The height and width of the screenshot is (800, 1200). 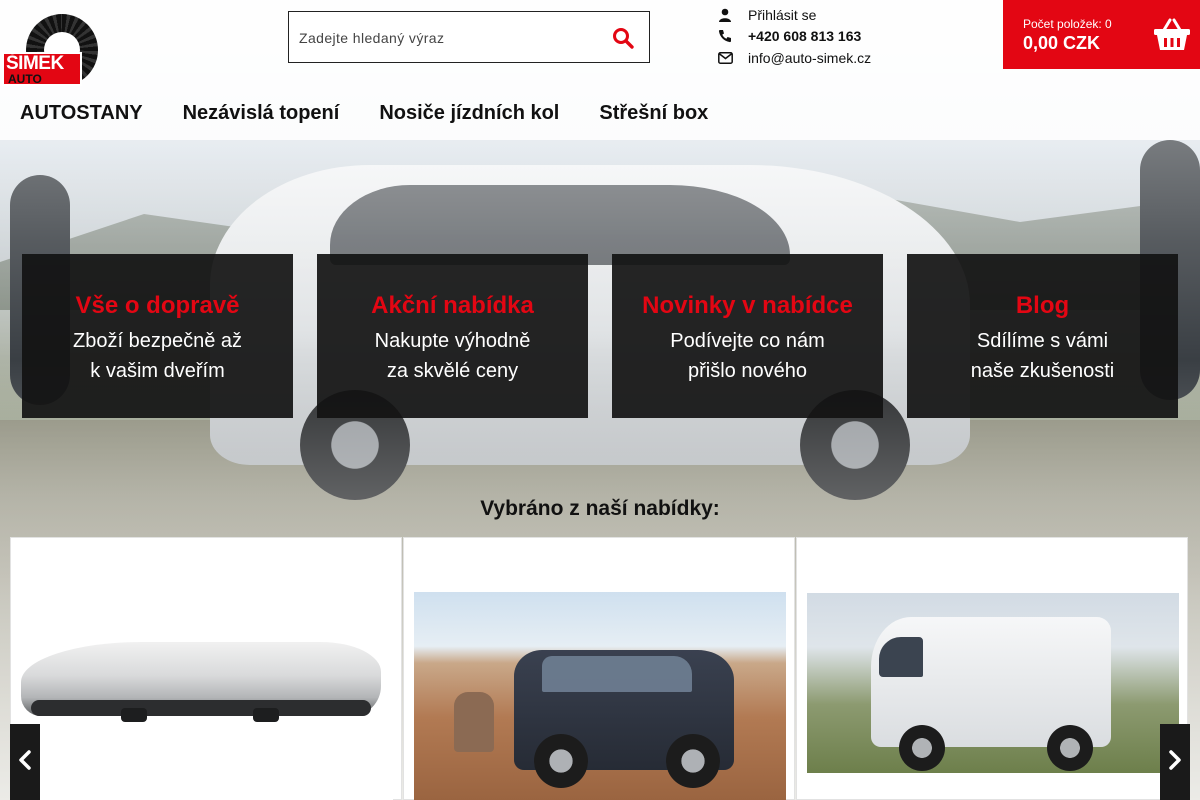 What do you see at coordinates (747, 341) in the screenshot?
I see `promo-tile-line1: Podívejte co nám` at bounding box center [747, 341].